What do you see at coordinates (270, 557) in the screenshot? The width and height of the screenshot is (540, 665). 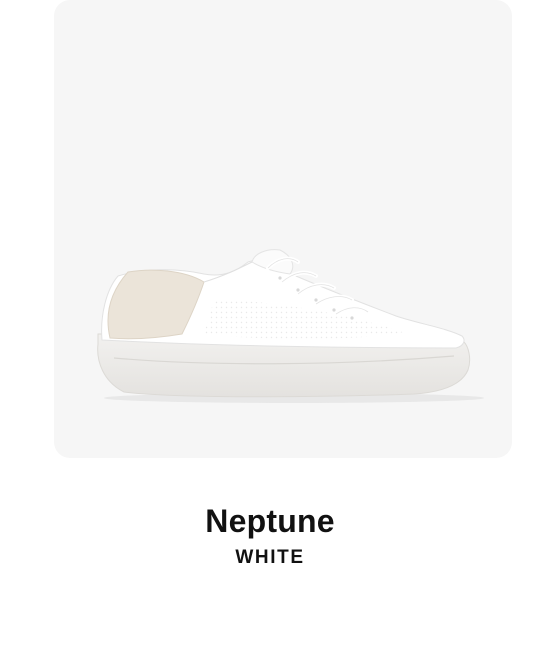 I see `product-color: WHITE` at bounding box center [270, 557].